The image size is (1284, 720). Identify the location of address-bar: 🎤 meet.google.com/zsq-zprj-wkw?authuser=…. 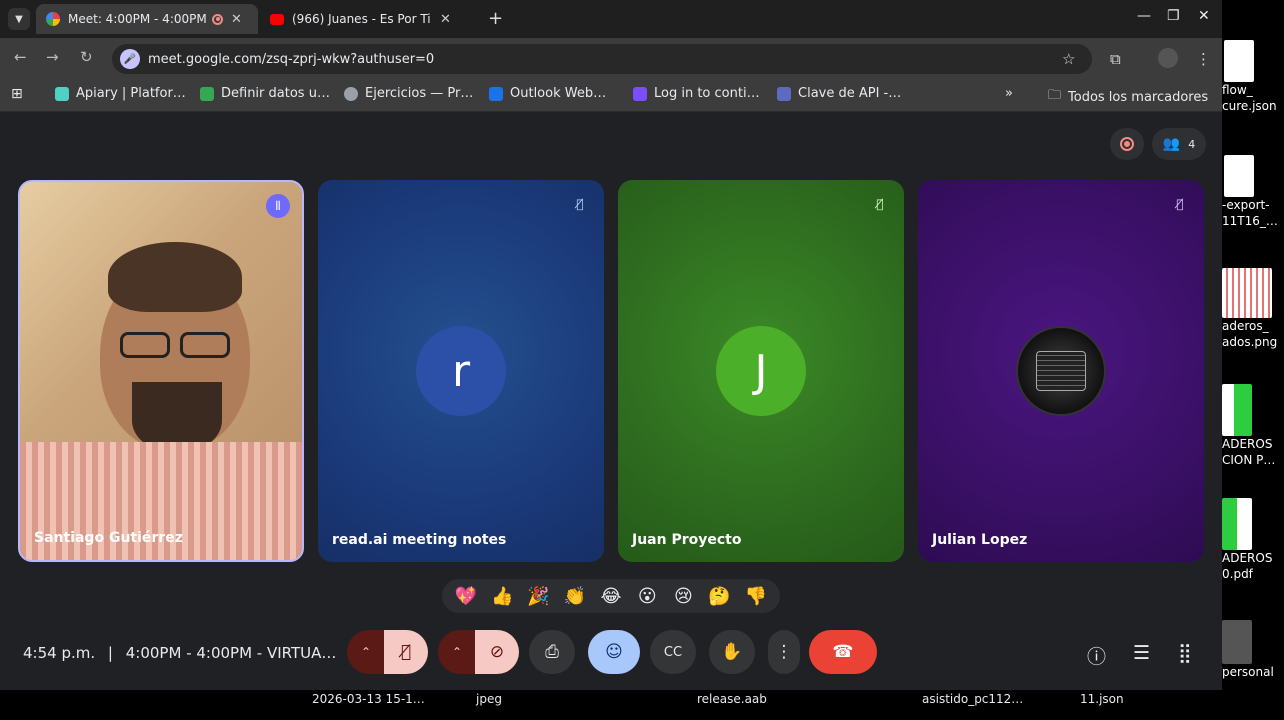
(602, 59).